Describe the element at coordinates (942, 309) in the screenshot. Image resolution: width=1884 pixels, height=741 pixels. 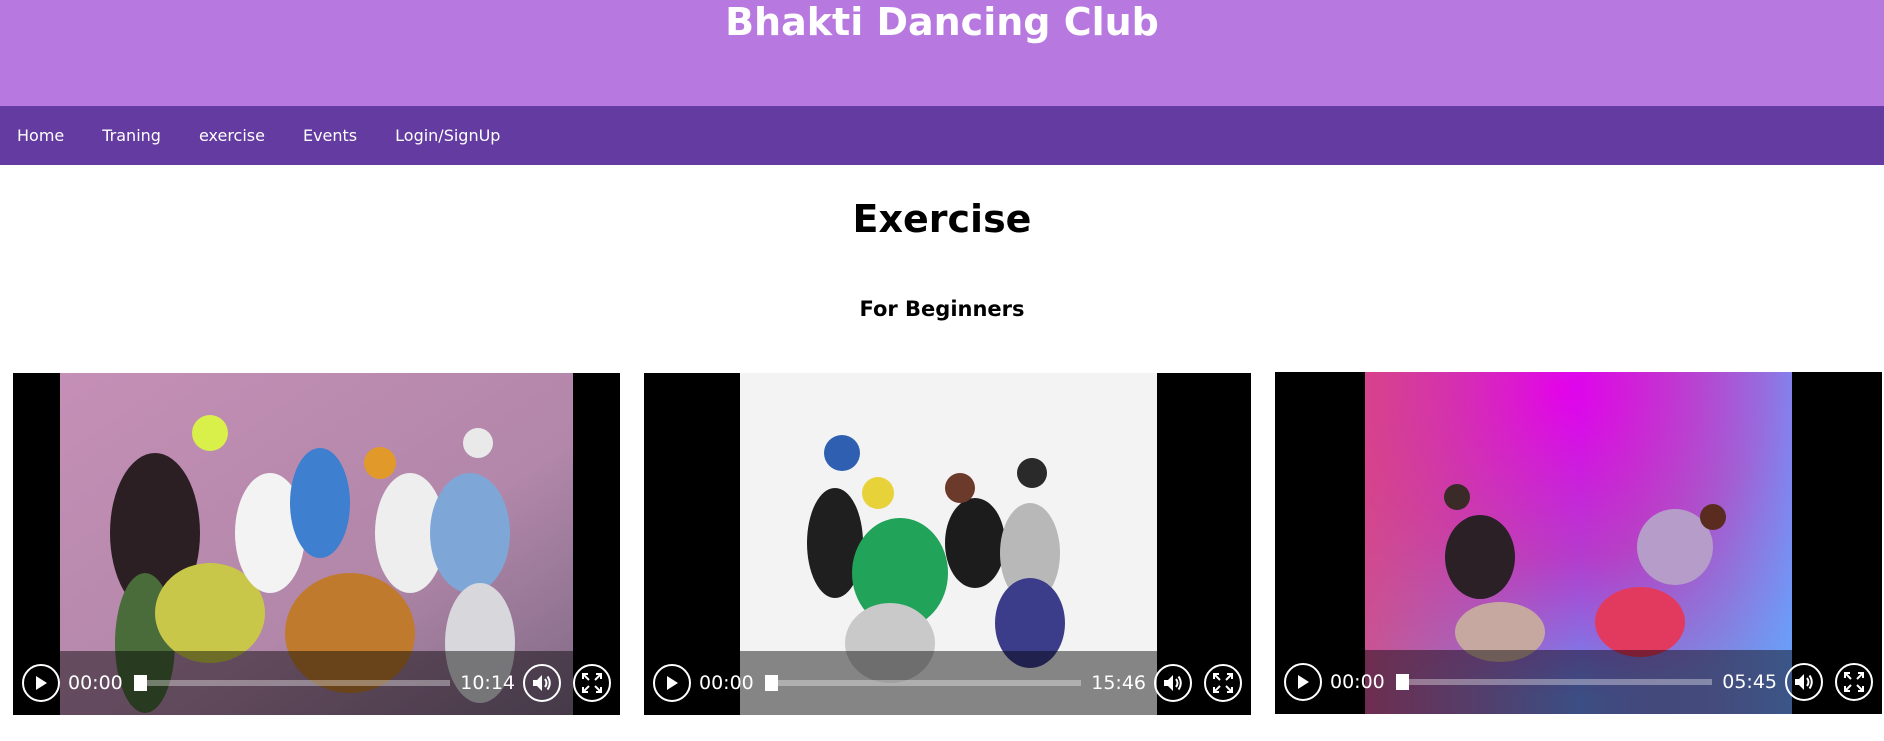
I see `section-title: For Beginners` at that location.